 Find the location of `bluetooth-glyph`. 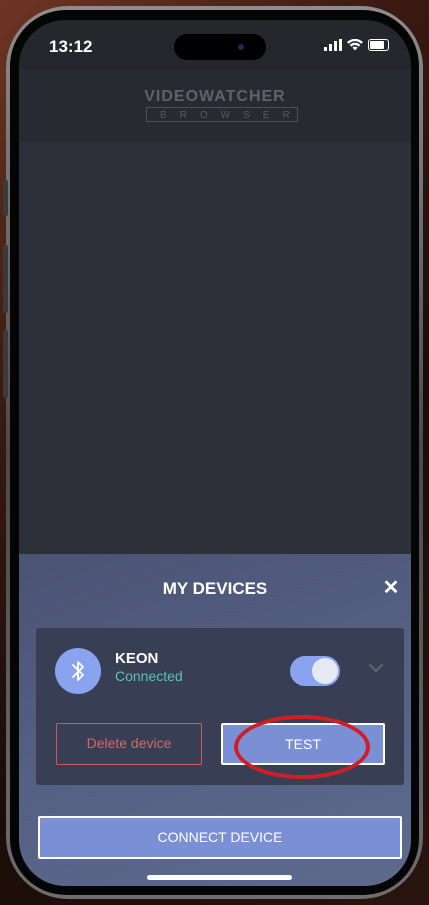

bluetooth-glyph is located at coordinates (78, 671).